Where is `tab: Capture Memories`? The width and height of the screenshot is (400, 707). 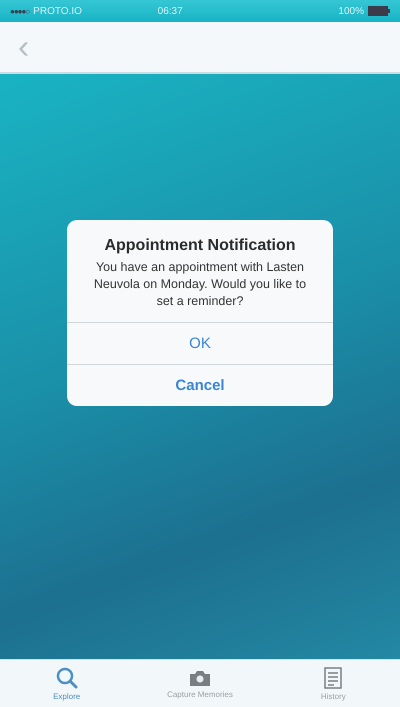
tab: Capture Memories is located at coordinates (200, 683).